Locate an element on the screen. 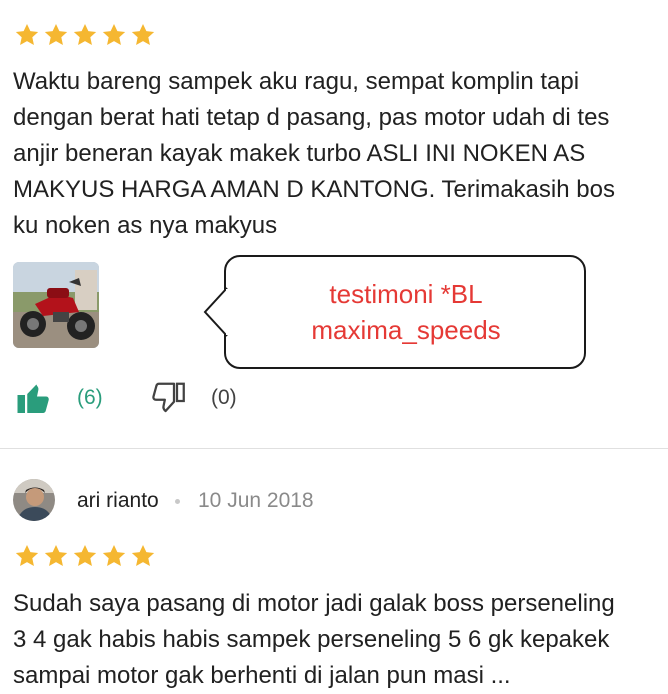  avatar is located at coordinates (34, 500).